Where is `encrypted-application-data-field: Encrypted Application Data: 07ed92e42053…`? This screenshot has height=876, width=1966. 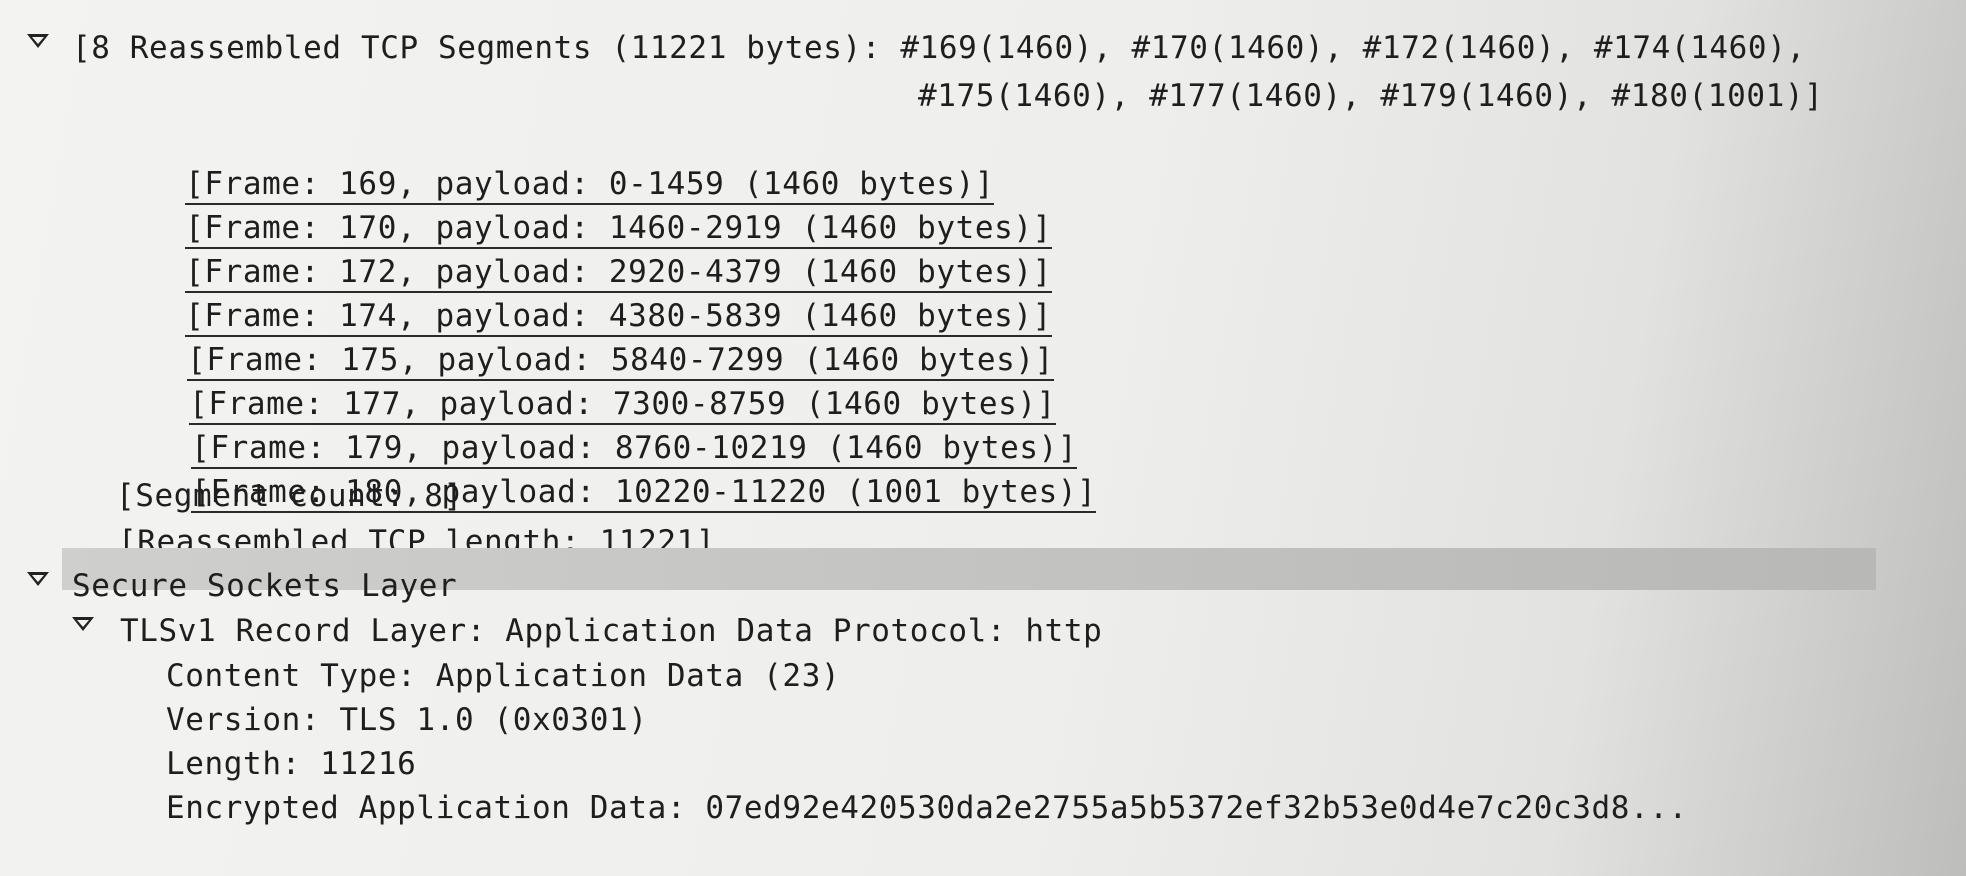
encrypted-application-data-field: Encrypted Application Data: 07ed92e42053… is located at coordinates (927, 808).